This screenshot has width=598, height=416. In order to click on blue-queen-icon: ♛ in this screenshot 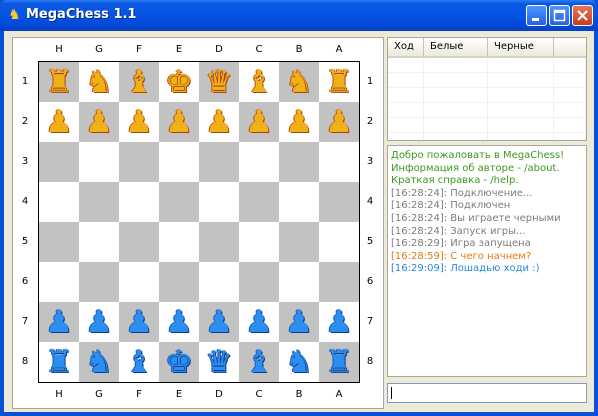, I will do `click(219, 362)`.